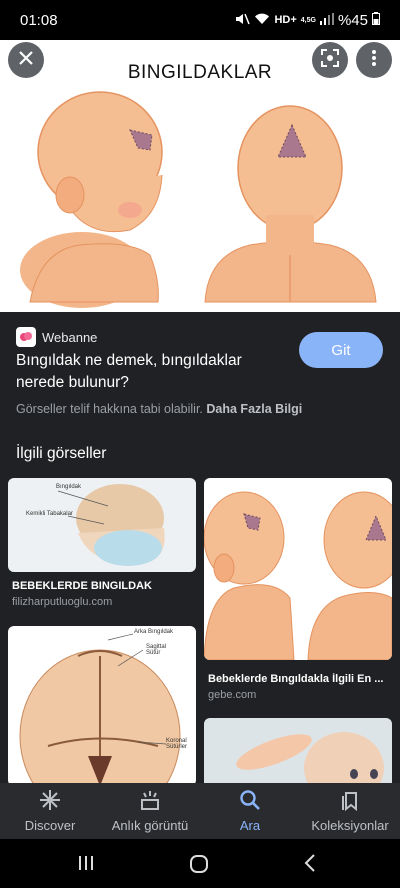 The image size is (400, 888). I want to click on nav-discover: Discover, so click(50, 811).